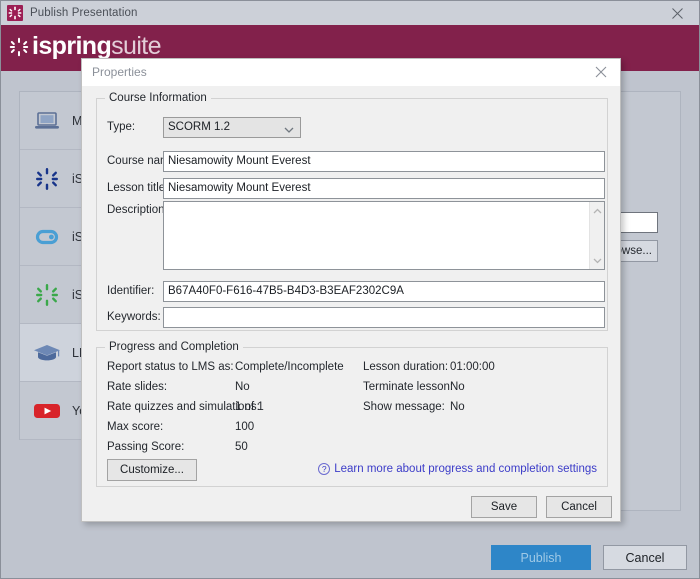 Image resolution: width=700 pixels, height=579 pixels. I want to click on passing-score-value: 50, so click(241, 447).